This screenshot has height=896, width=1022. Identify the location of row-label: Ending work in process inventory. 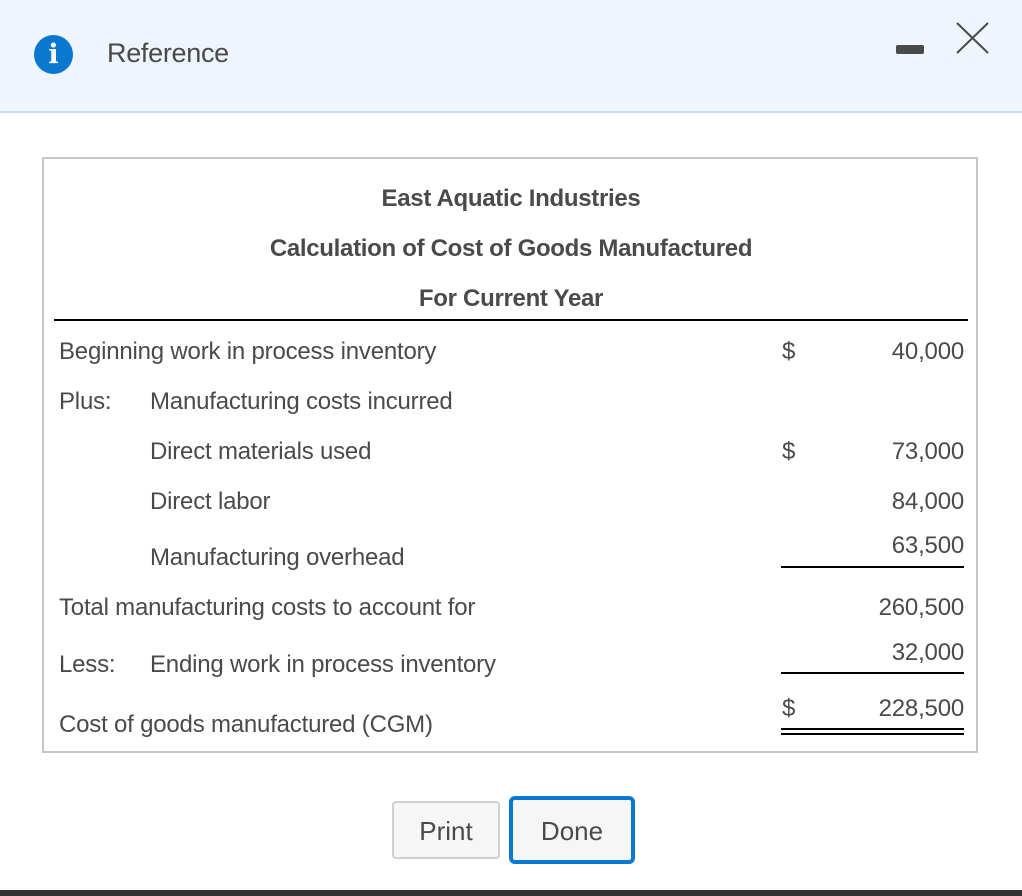
(323, 664).